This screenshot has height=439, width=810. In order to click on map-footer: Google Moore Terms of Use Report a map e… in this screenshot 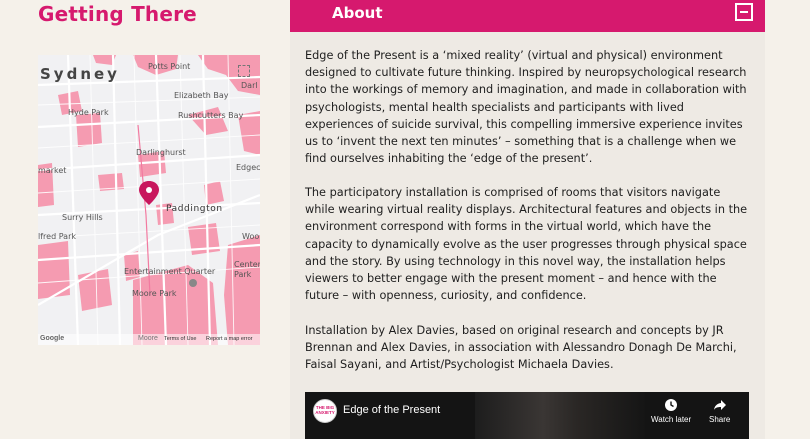, I will do `click(149, 339)`.